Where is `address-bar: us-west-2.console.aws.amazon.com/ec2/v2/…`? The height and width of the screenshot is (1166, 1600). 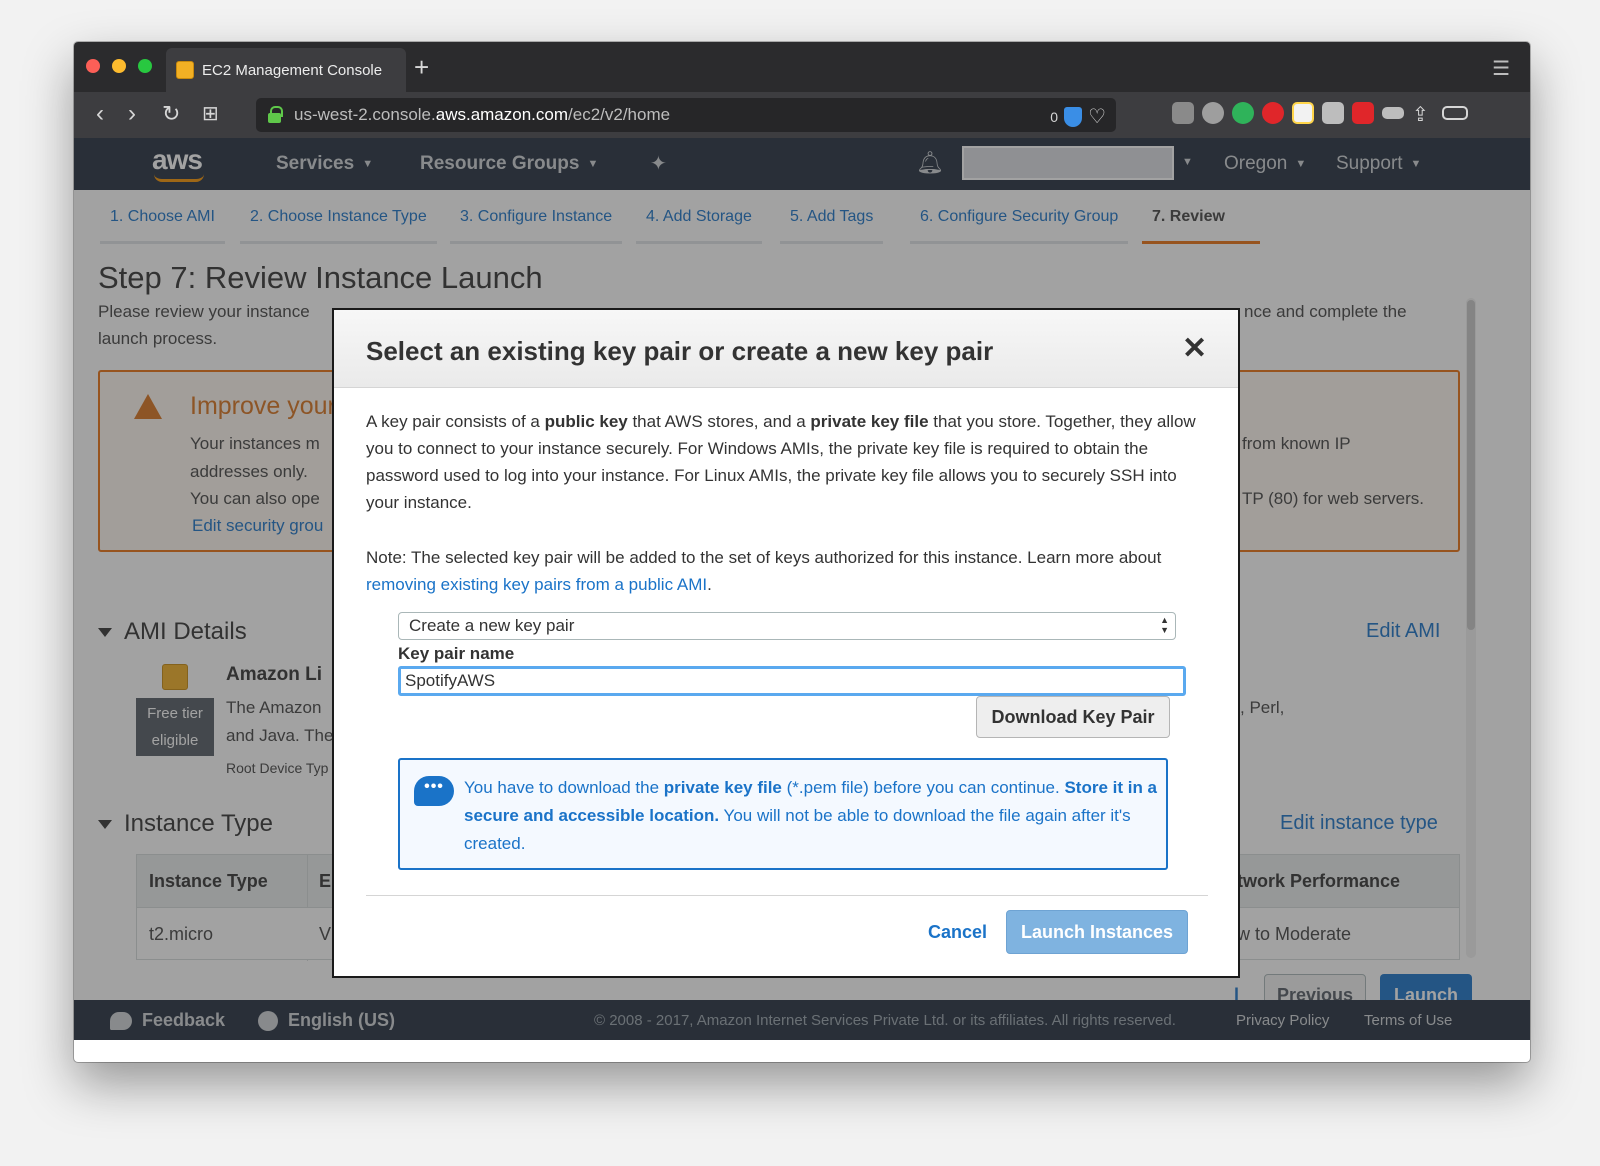 address-bar: us-west-2.console.aws.amazon.com/ec2/v2/… is located at coordinates (686, 115).